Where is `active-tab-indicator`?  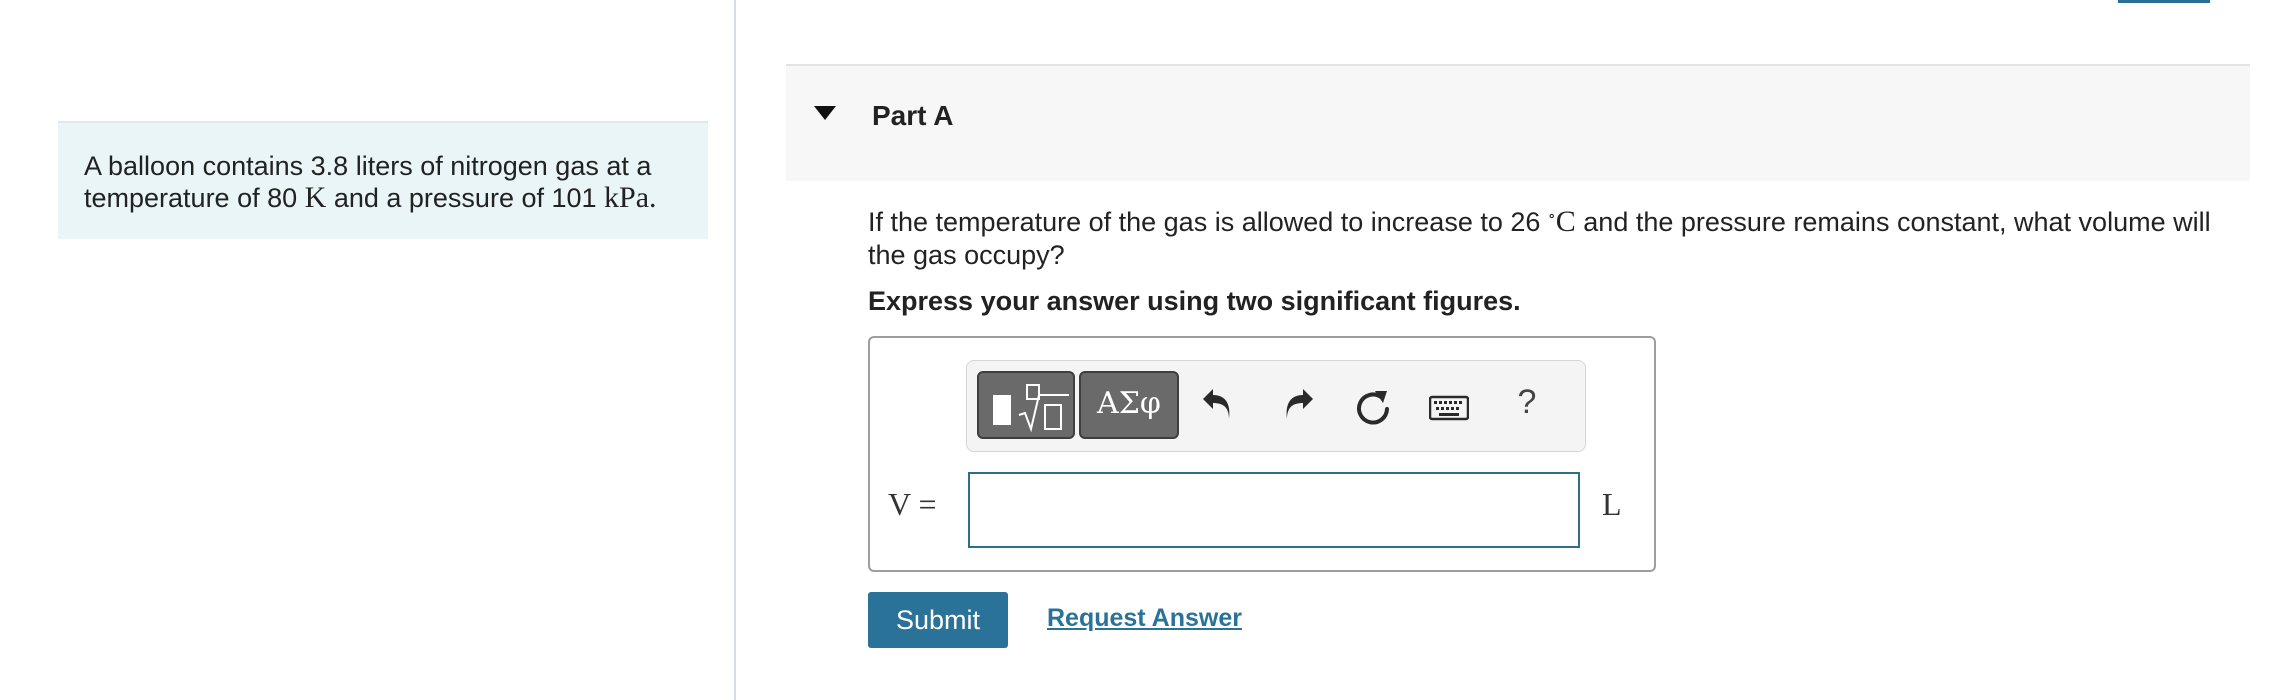 active-tab-indicator is located at coordinates (2164, 1).